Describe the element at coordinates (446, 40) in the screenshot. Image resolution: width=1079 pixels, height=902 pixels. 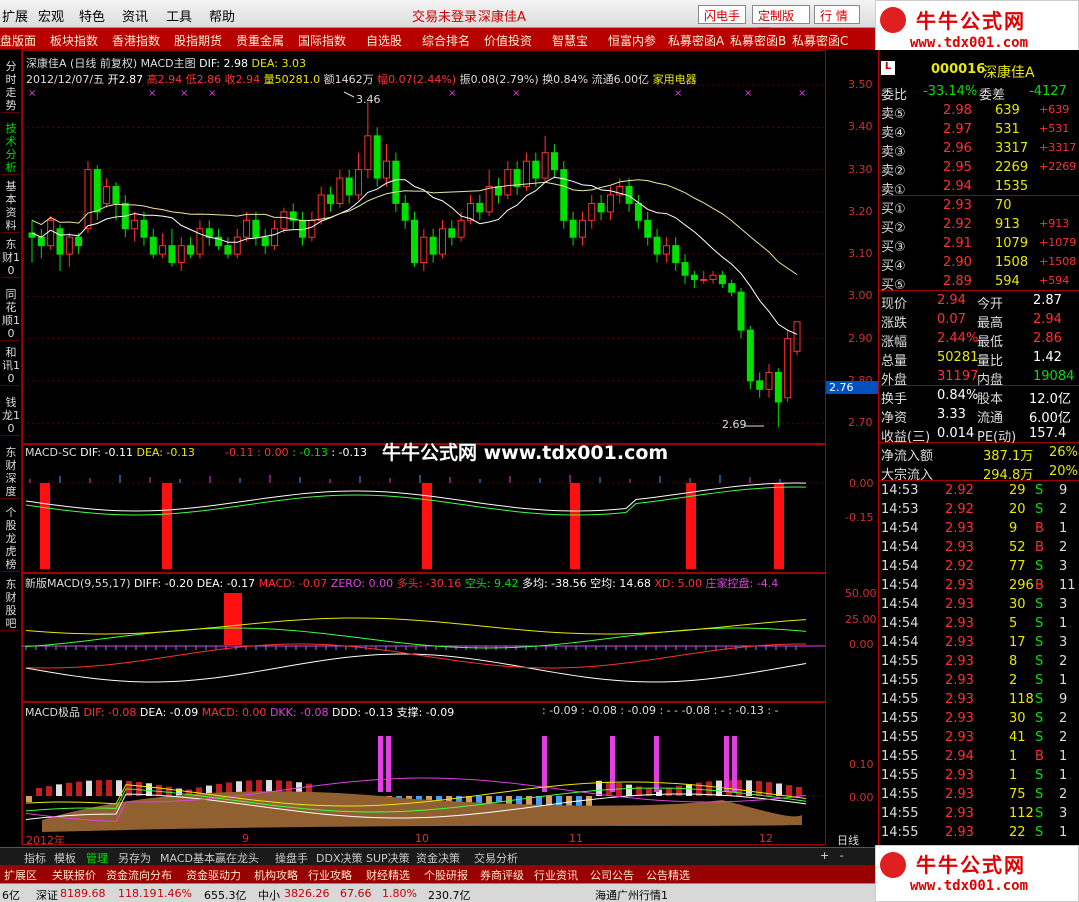
I see `nav-ranking: 综合排名` at that location.